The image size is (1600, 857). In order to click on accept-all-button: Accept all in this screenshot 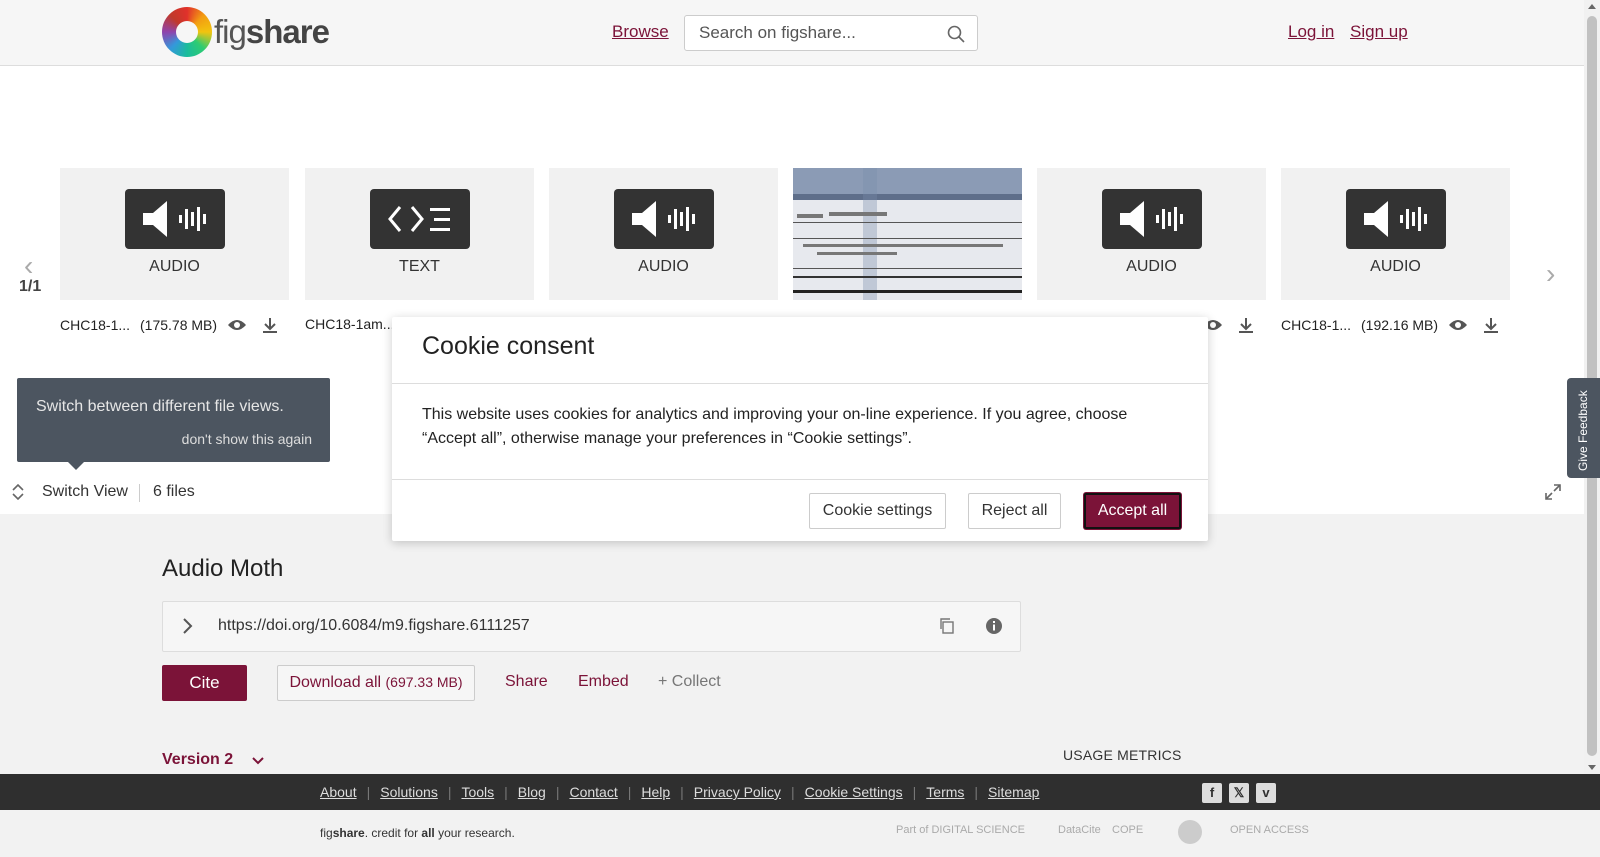, I will do `click(1132, 511)`.